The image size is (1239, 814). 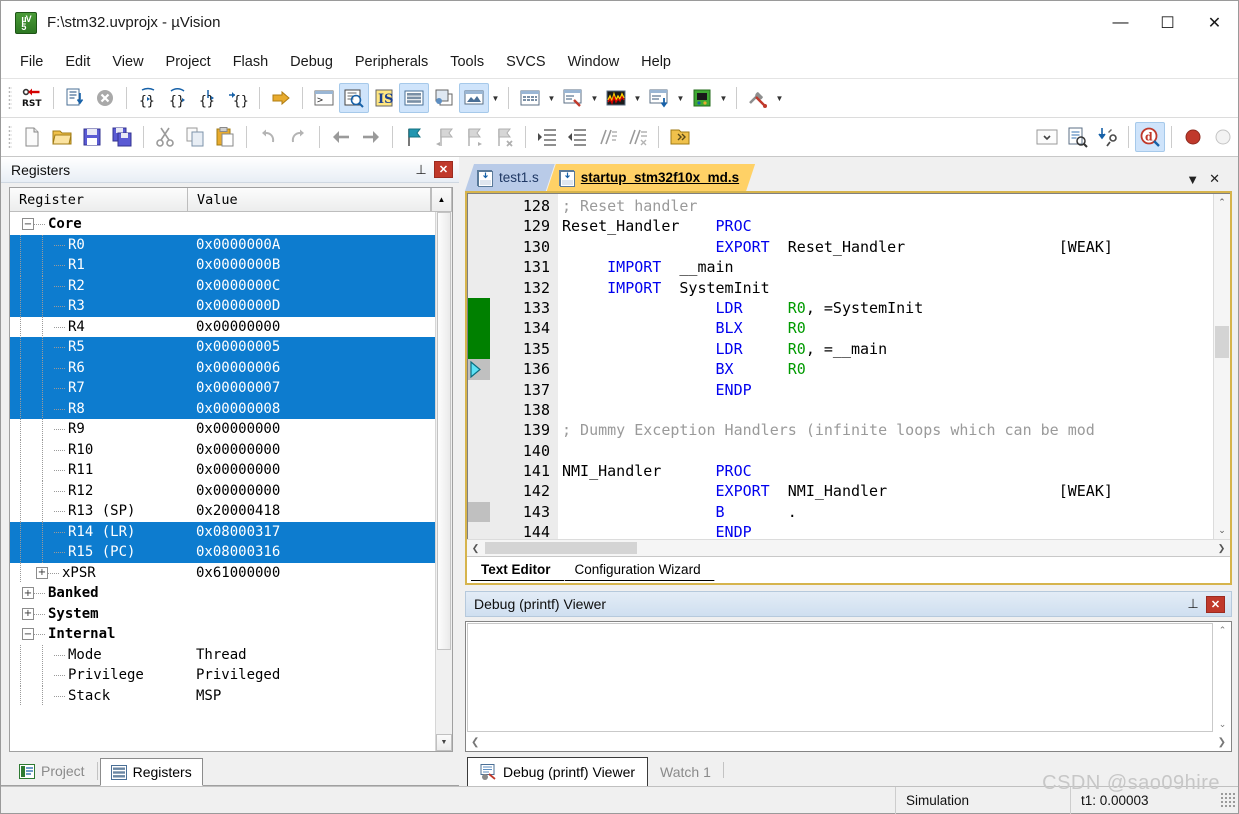 I want to click on tree-expander-icon: −, so click(x=28, y=634).